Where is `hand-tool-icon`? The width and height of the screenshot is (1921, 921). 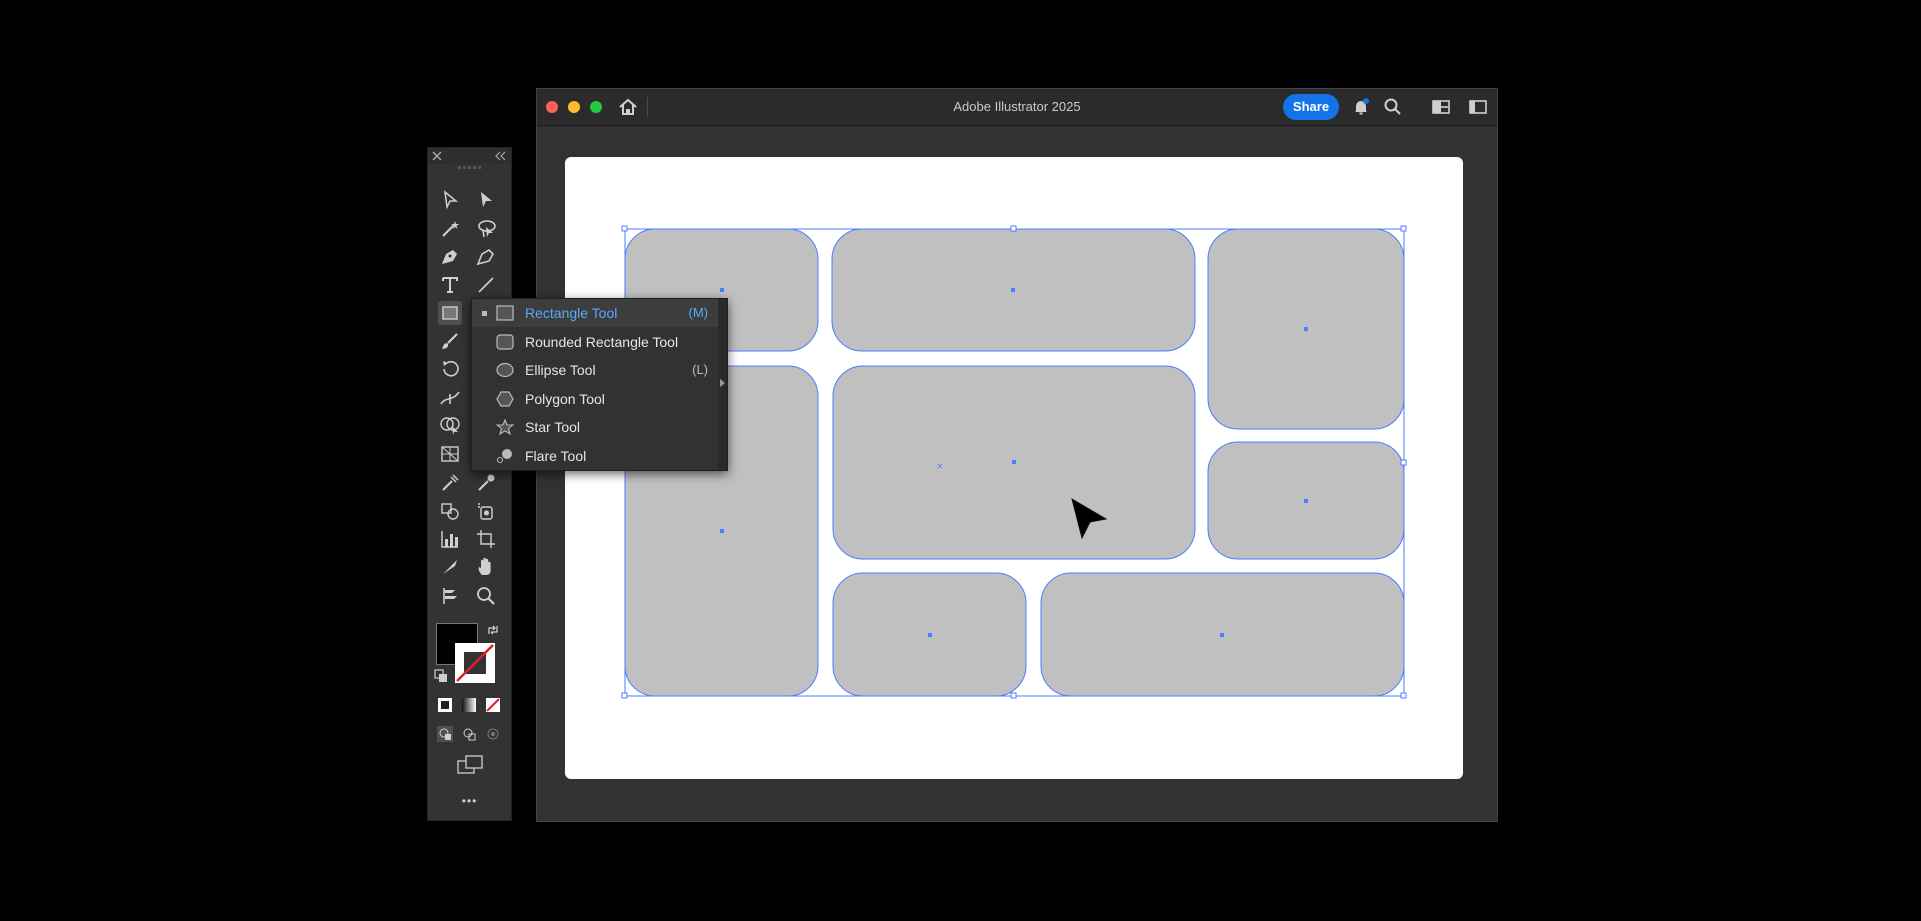 hand-tool-icon is located at coordinates (486, 567).